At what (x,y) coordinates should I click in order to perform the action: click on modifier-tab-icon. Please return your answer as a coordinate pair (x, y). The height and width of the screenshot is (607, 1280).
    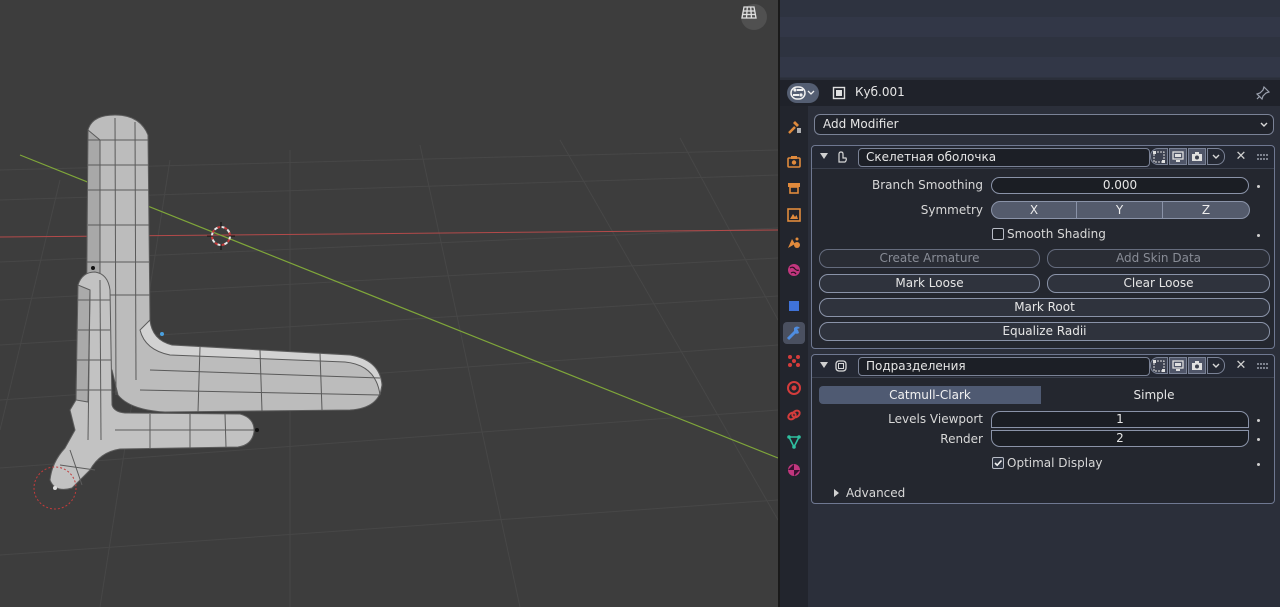
    Looking at the image, I should click on (794, 333).